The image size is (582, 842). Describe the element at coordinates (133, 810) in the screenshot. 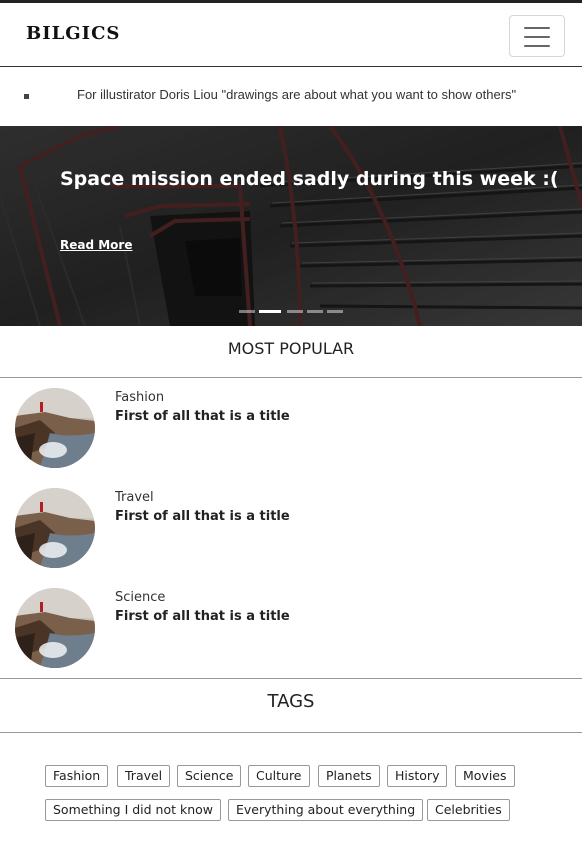

I see `tag-chip: Something I did not know` at that location.